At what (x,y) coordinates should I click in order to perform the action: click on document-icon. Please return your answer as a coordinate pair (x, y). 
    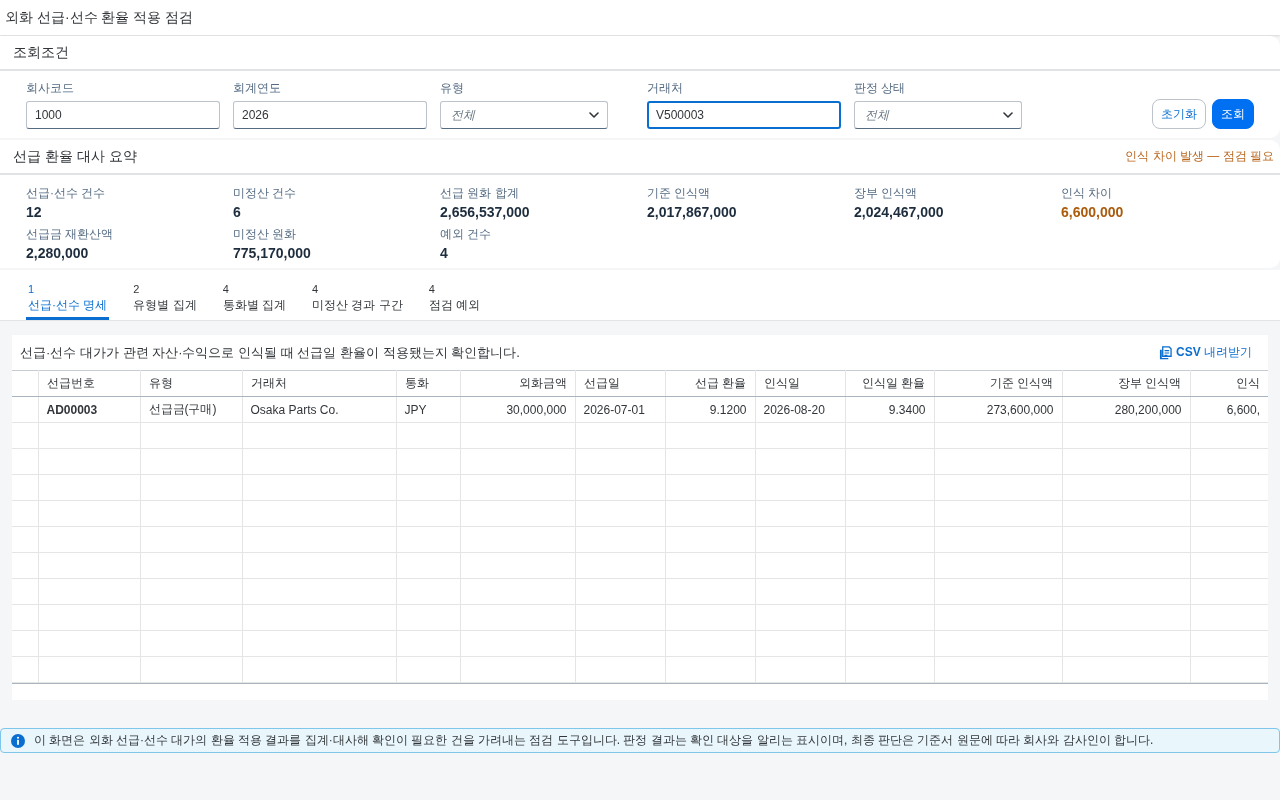
    Looking at the image, I should click on (1165, 352).